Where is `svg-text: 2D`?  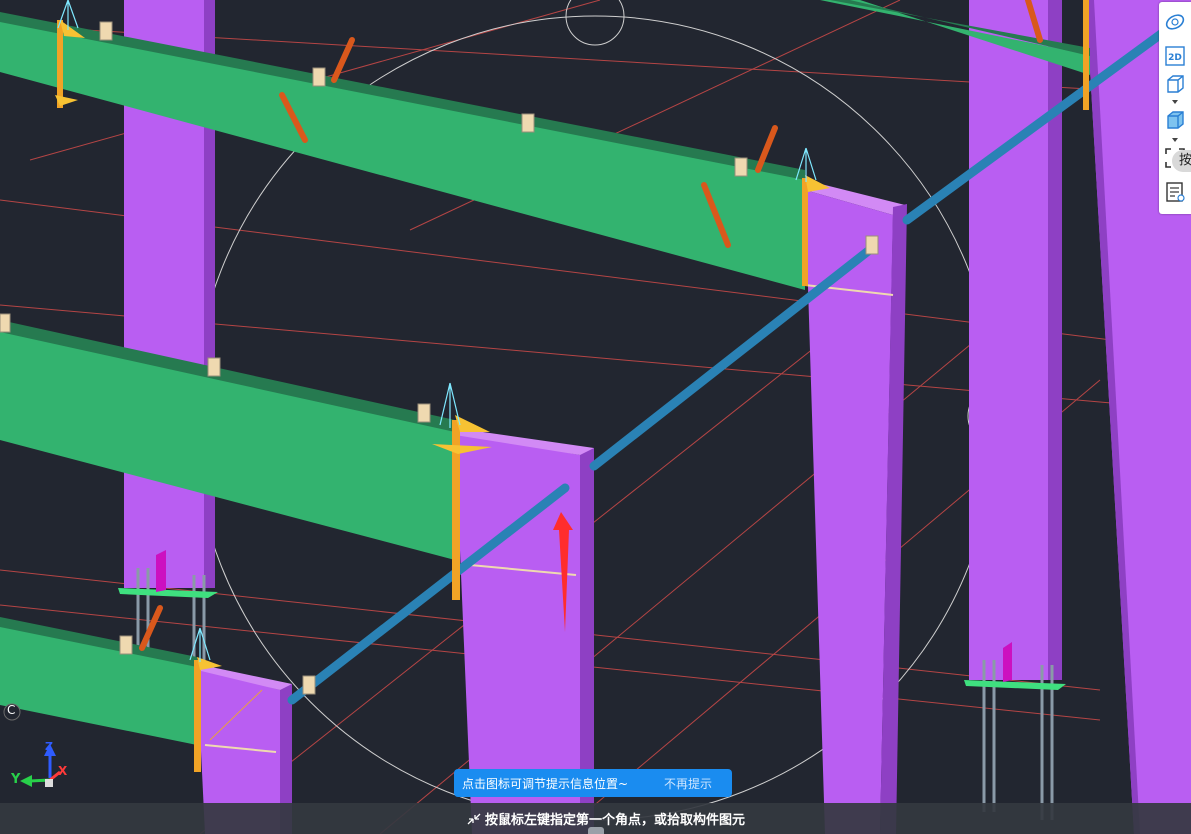
svg-text: 2D is located at coordinates (1175, 58).